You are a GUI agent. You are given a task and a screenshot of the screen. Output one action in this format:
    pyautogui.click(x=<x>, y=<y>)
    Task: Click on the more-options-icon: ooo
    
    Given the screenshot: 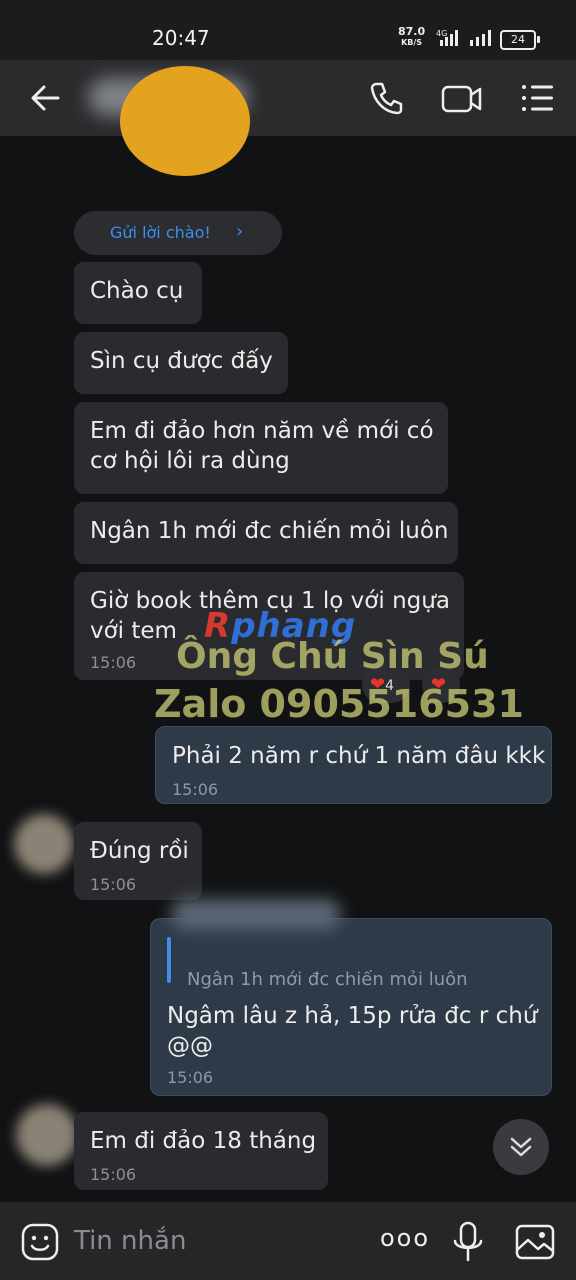 What is the action you would take?
    pyautogui.click(x=405, y=1238)
    